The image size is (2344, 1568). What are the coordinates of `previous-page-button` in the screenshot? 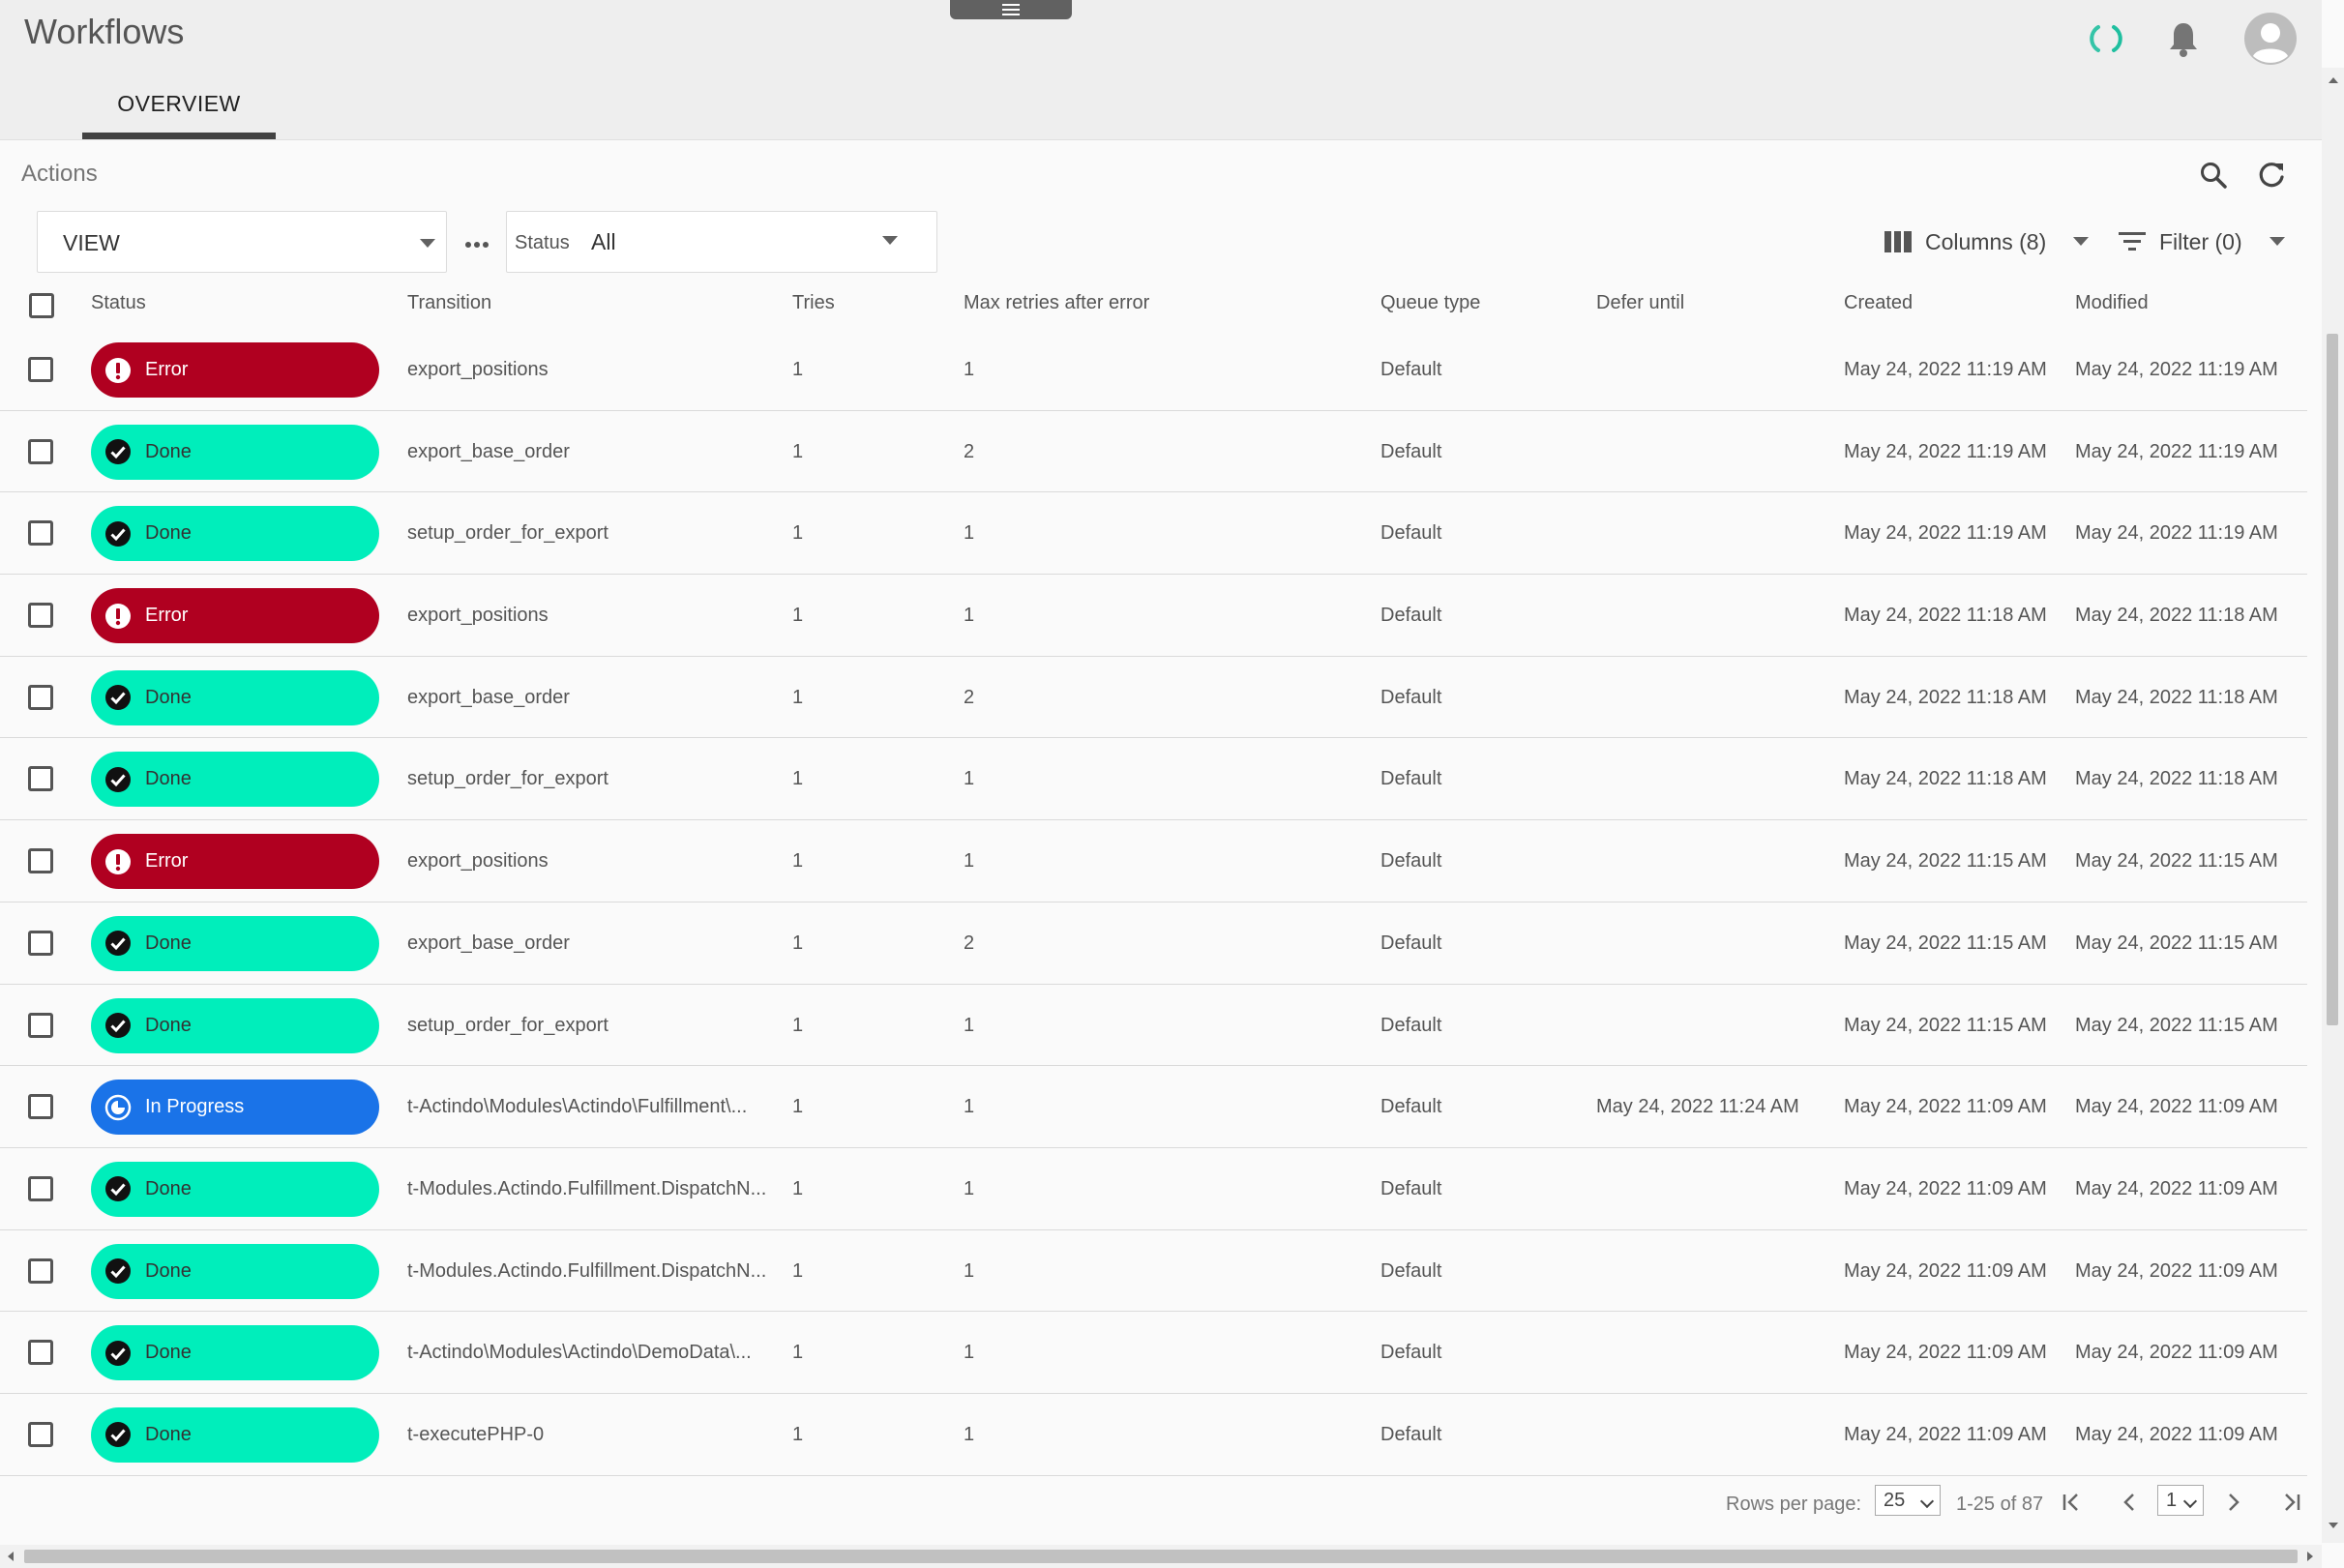 It's located at (2129, 1503).